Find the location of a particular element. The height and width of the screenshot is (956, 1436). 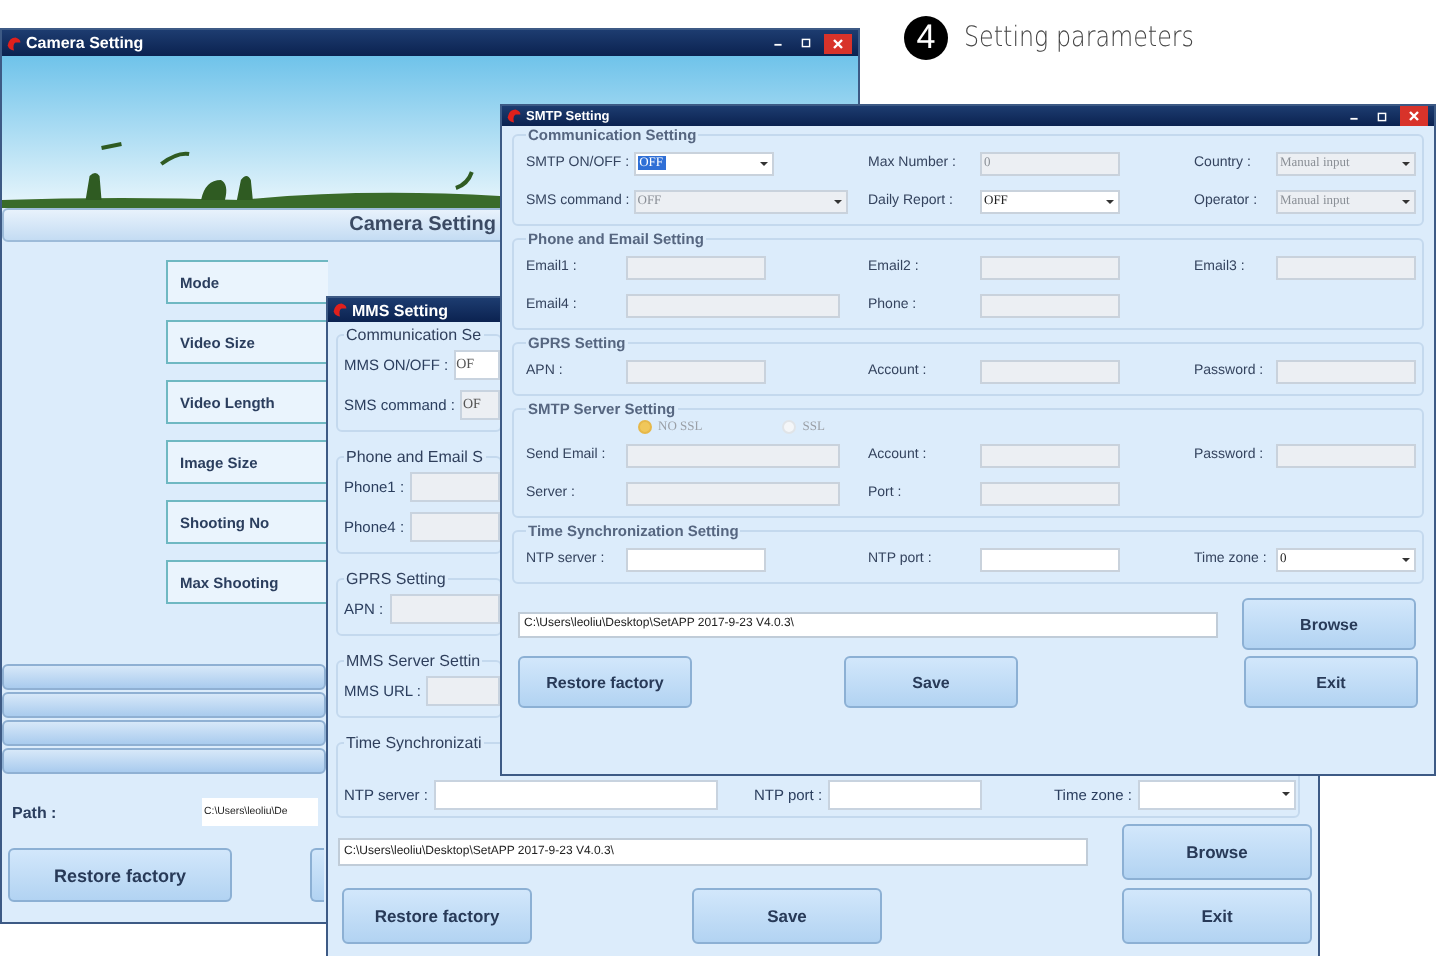

group-title: MMS Server Settin is located at coordinates (413, 661).